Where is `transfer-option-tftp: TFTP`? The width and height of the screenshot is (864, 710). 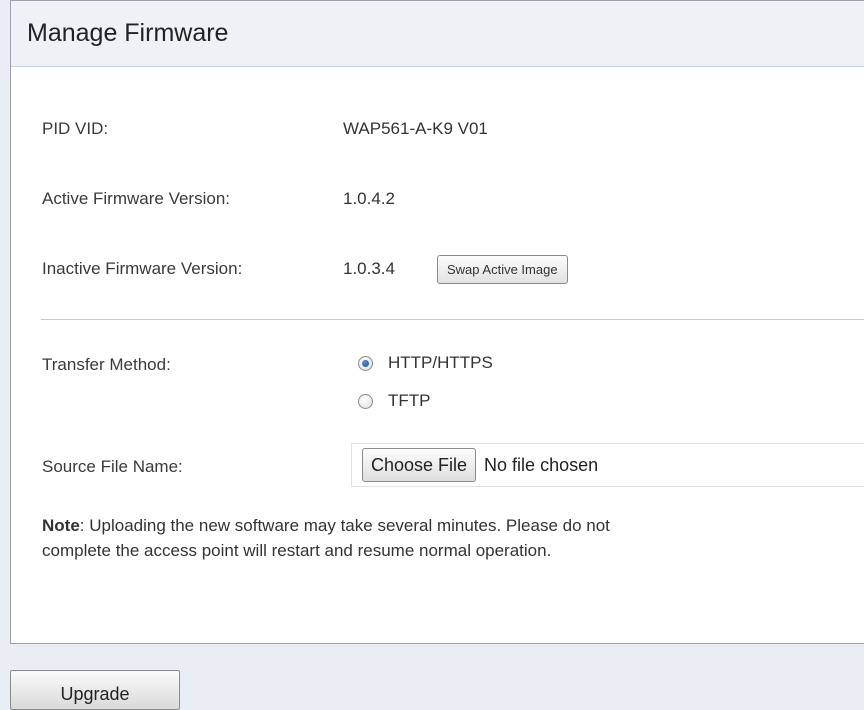
transfer-option-tftp: TFTP is located at coordinates (394, 401).